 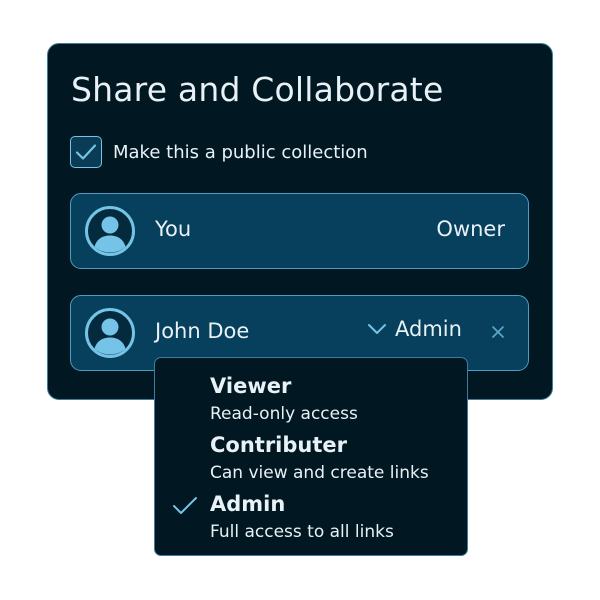 What do you see at coordinates (377, 329) in the screenshot?
I see `chevron-down-icon` at bounding box center [377, 329].